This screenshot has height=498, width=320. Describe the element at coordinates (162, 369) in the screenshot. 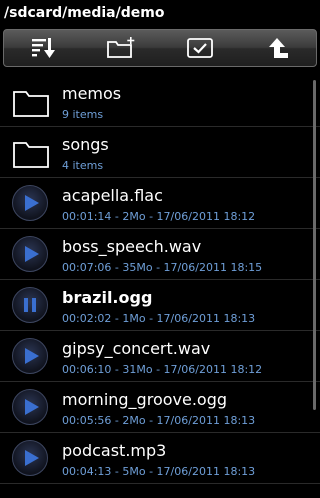

I see `file-details: 00:06:10 - 31Mo - 17/06/2011 18:12` at that location.